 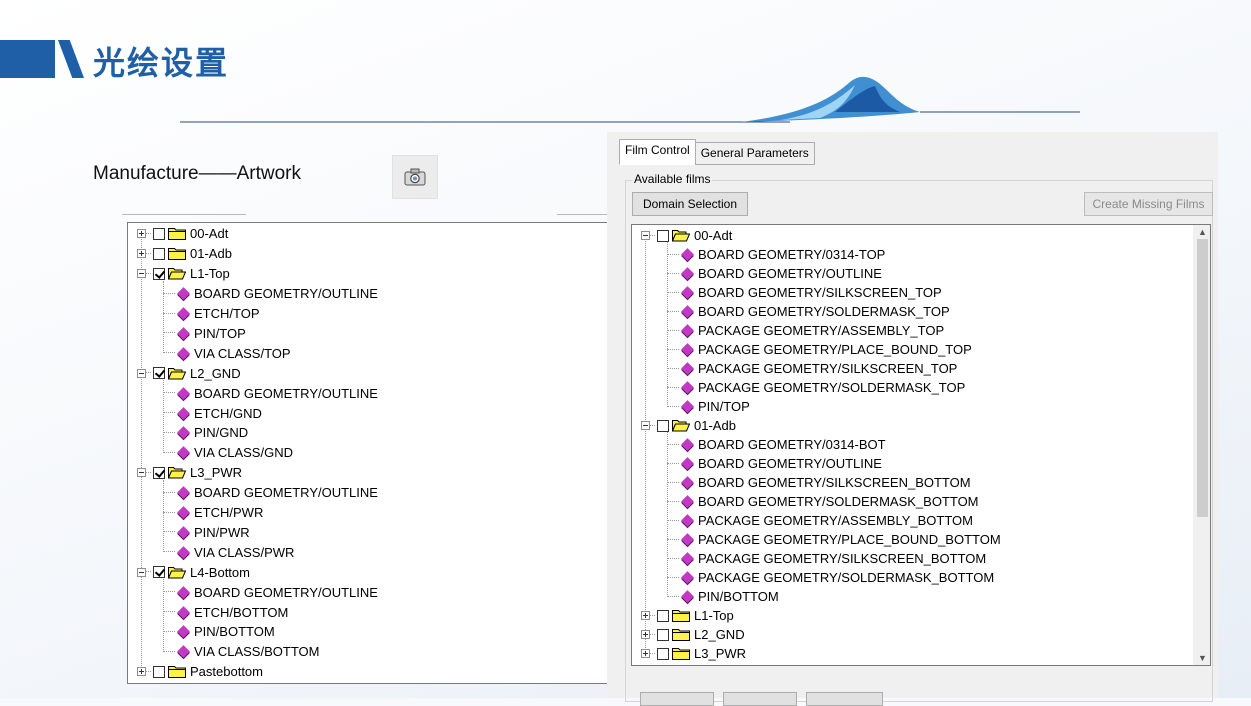 What do you see at coordinates (1202, 658) in the screenshot?
I see `scroll-down-icon: ▼` at bounding box center [1202, 658].